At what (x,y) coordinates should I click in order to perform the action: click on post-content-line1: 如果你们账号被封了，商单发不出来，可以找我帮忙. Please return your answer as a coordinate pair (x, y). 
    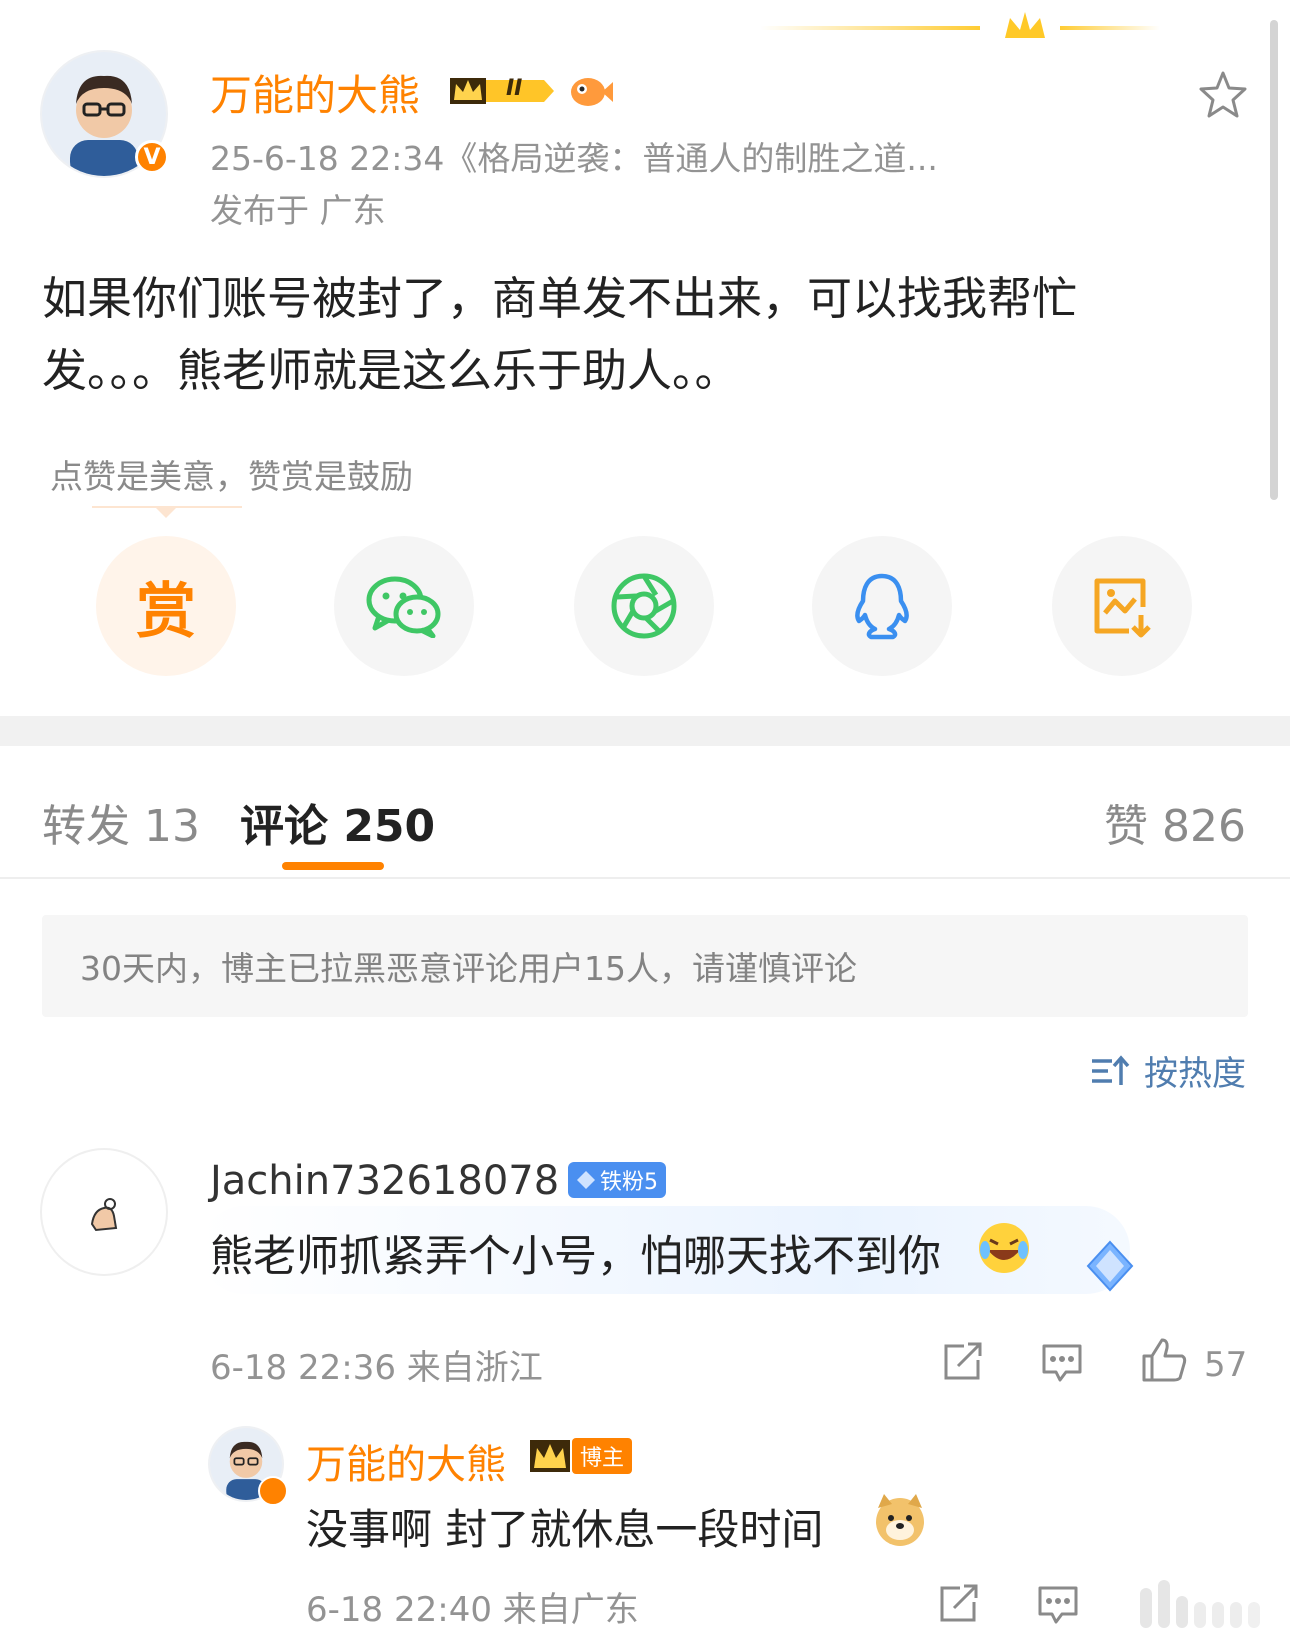
    Looking at the image, I should click on (560, 298).